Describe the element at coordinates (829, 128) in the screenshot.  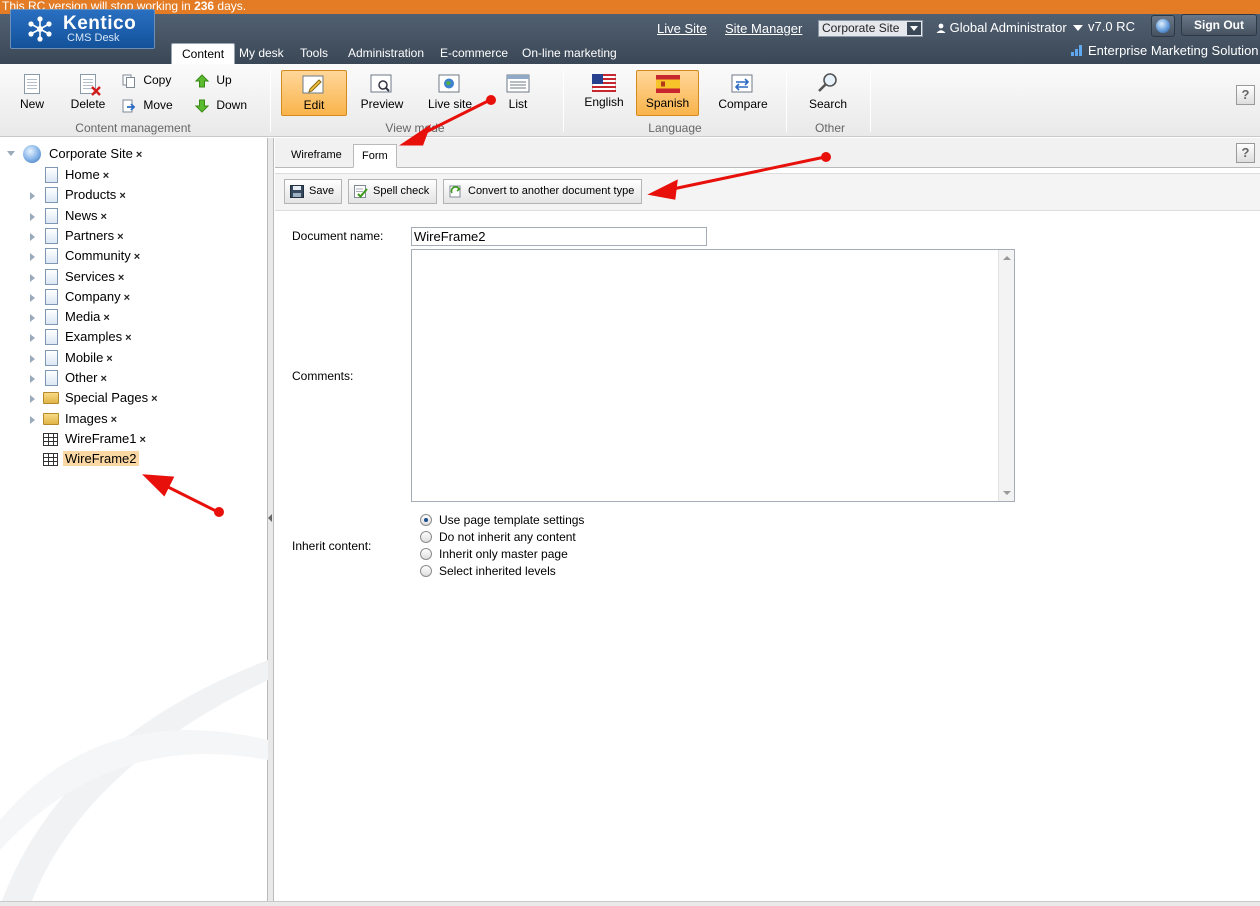
I see `other-group-label: Other` at that location.